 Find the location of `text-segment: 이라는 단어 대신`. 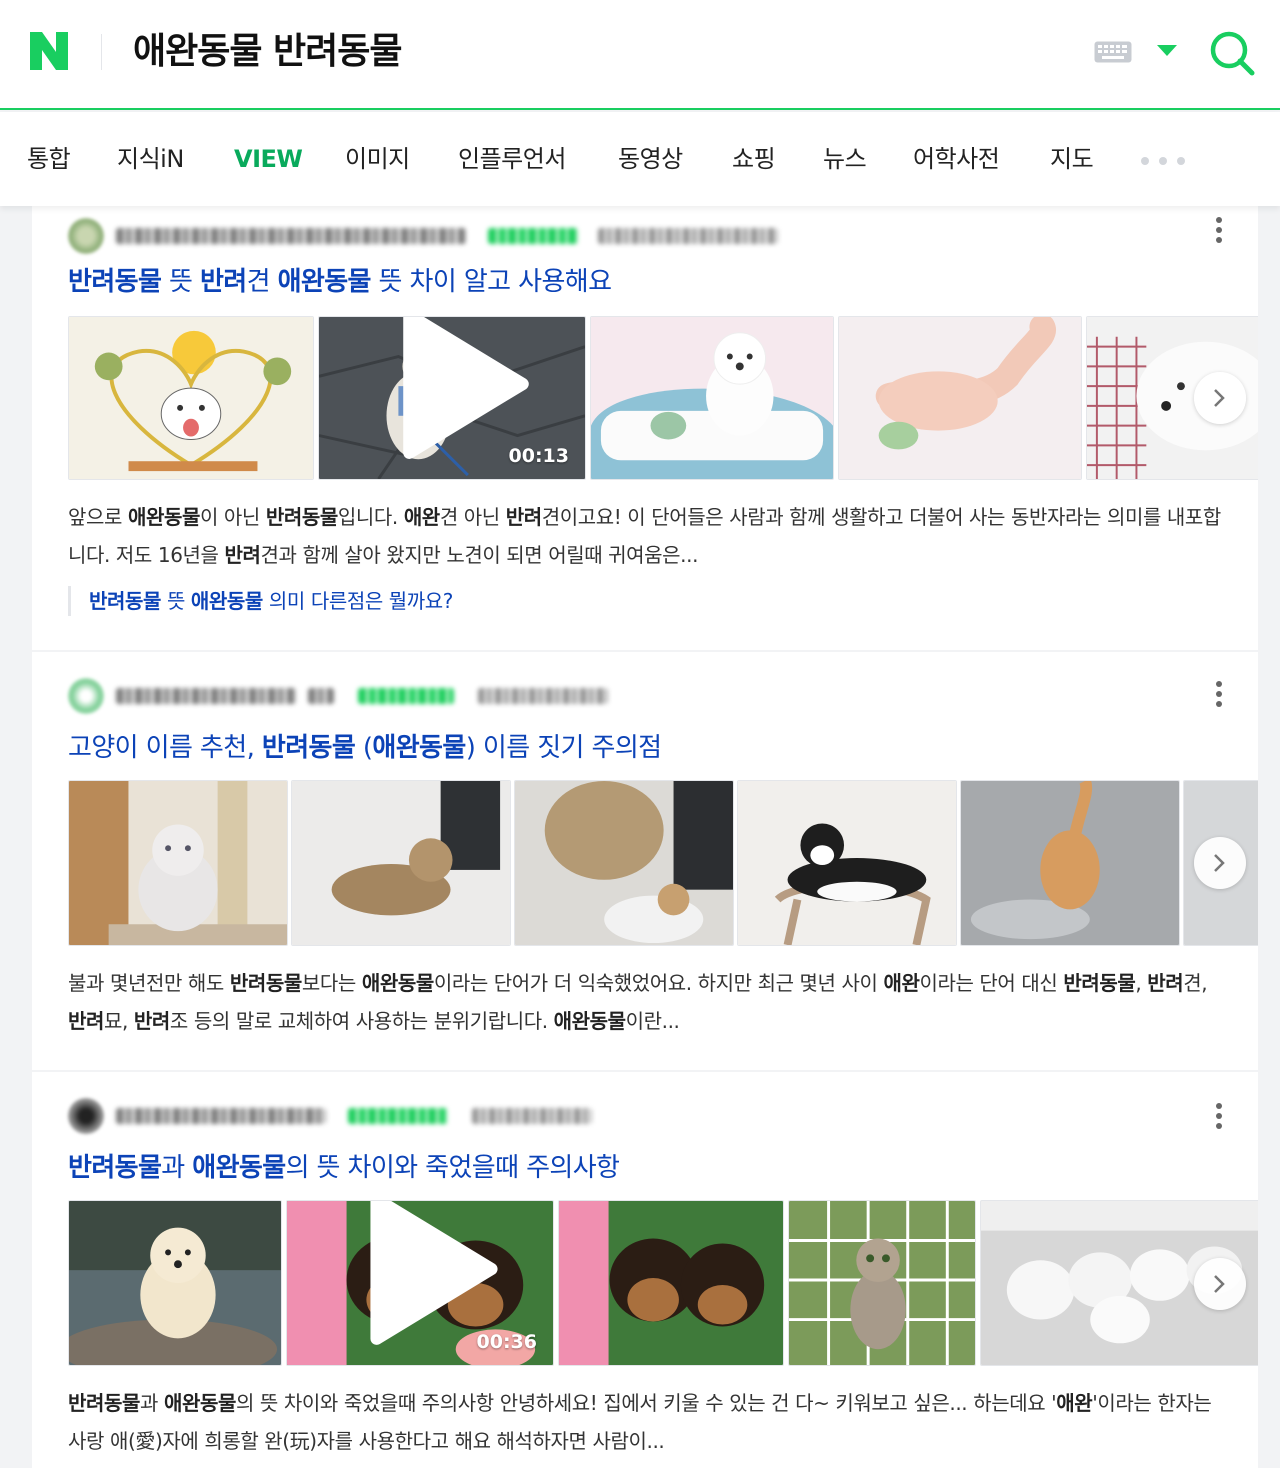

text-segment: 이라는 단어 대신 is located at coordinates (991, 983).